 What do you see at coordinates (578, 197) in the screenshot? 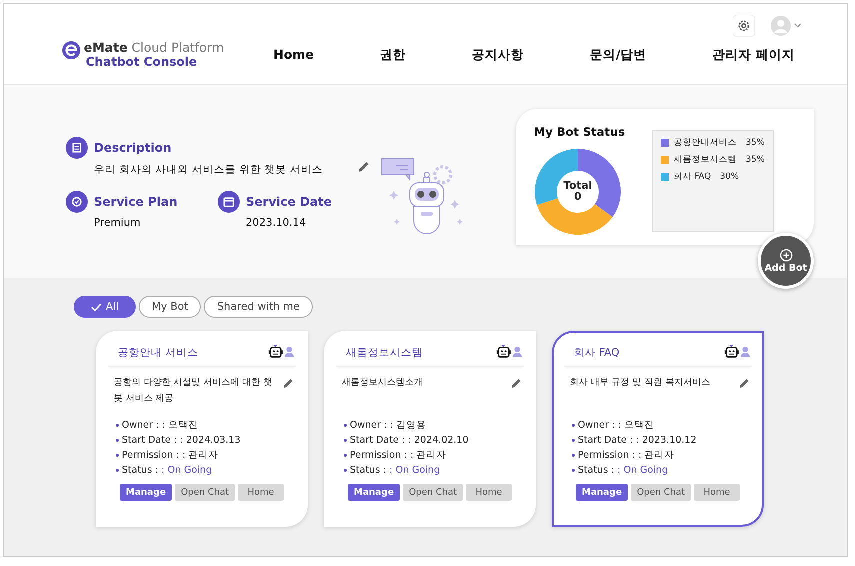
I see `total-value: 0` at bounding box center [578, 197].